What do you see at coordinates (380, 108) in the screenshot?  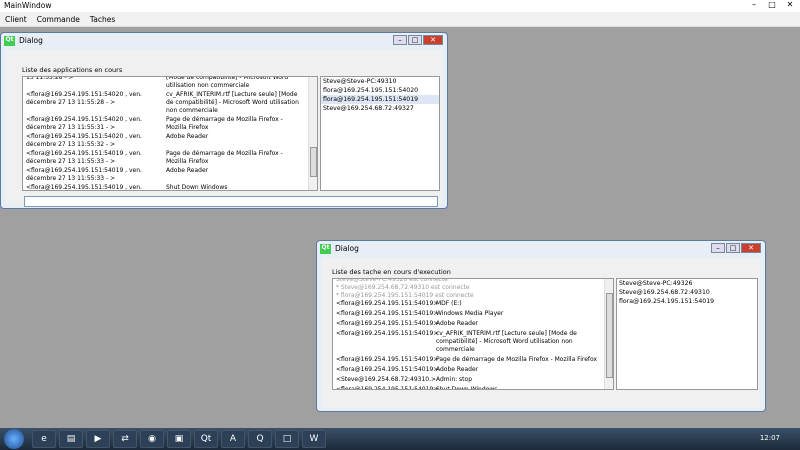 I see `client-item: Steve@169.254.68.72:49327` at bounding box center [380, 108].